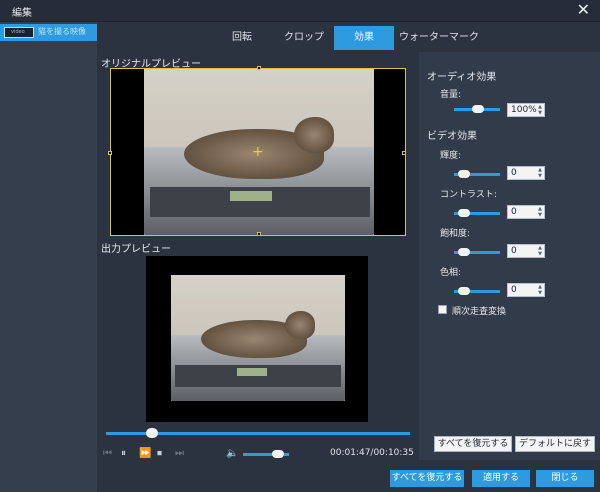  I want to click on deinterlace-label: 順次走査変換, so click(479, 312).